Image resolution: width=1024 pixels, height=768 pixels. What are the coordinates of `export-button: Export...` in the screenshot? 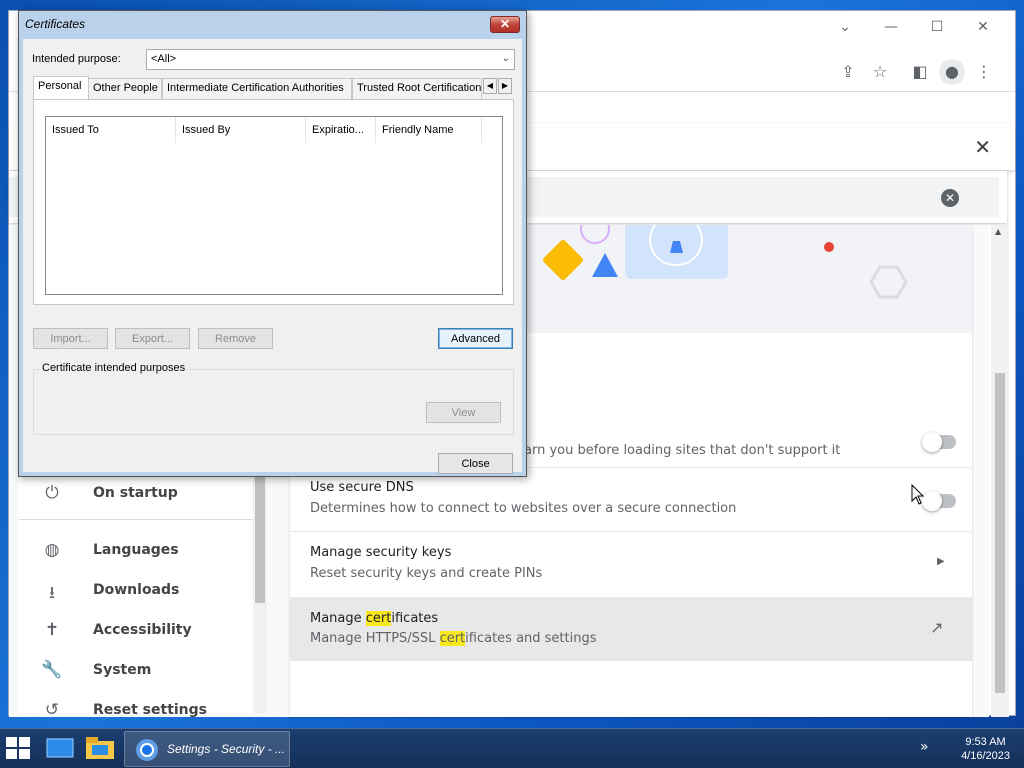 It's located at (152, 338).